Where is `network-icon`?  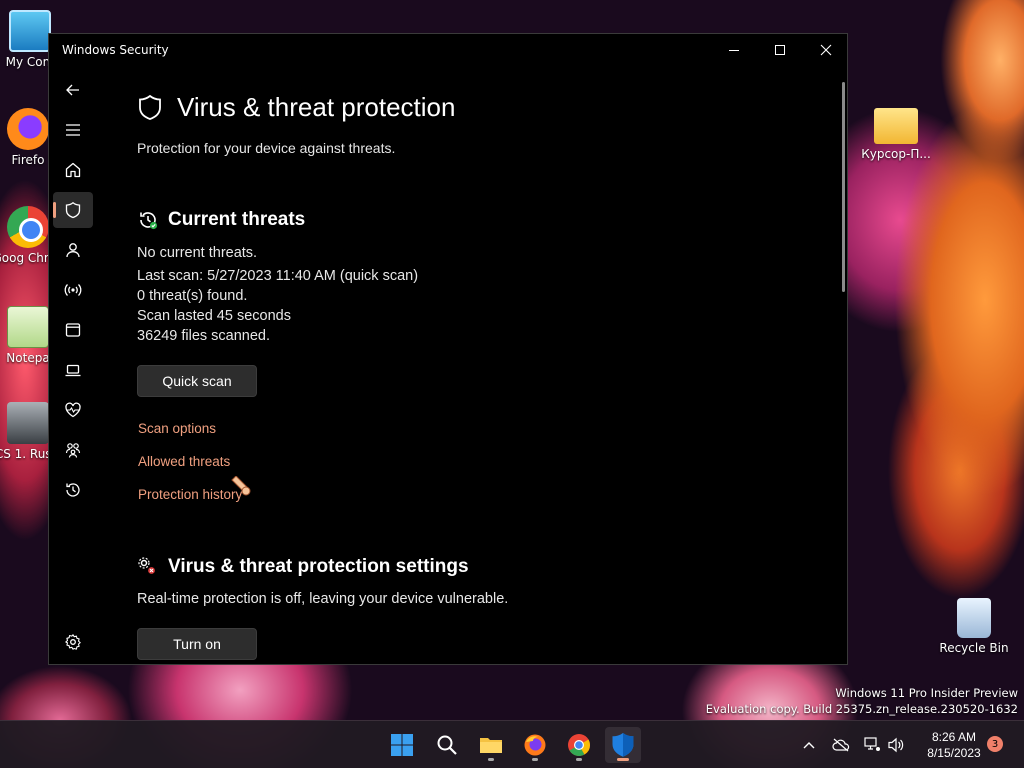 network-icon is located at coordinates (872, 744).